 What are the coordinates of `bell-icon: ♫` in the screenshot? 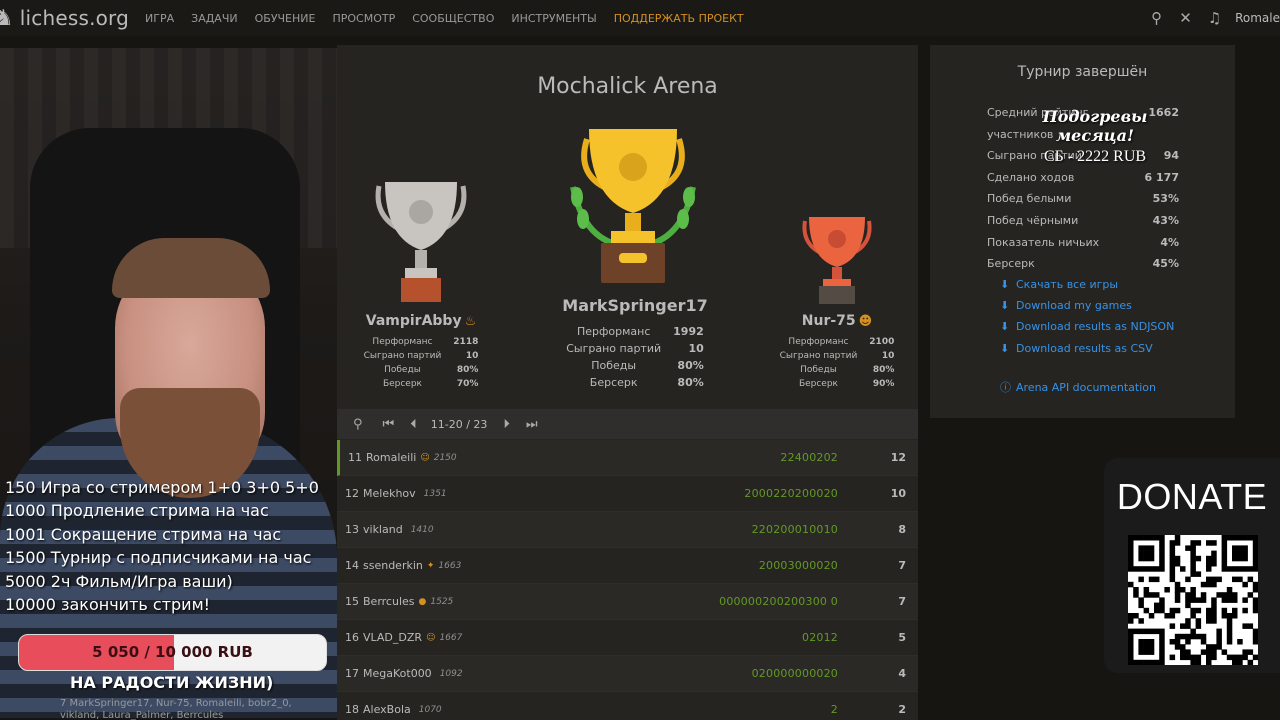 It's located at (1214, 18).